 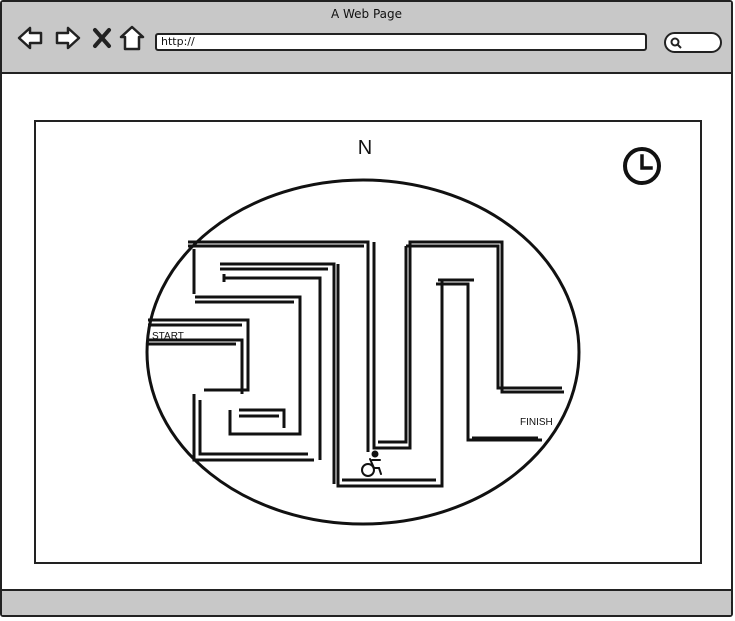 I want to click on wheelchair-icon, so click(x=371, y=463).